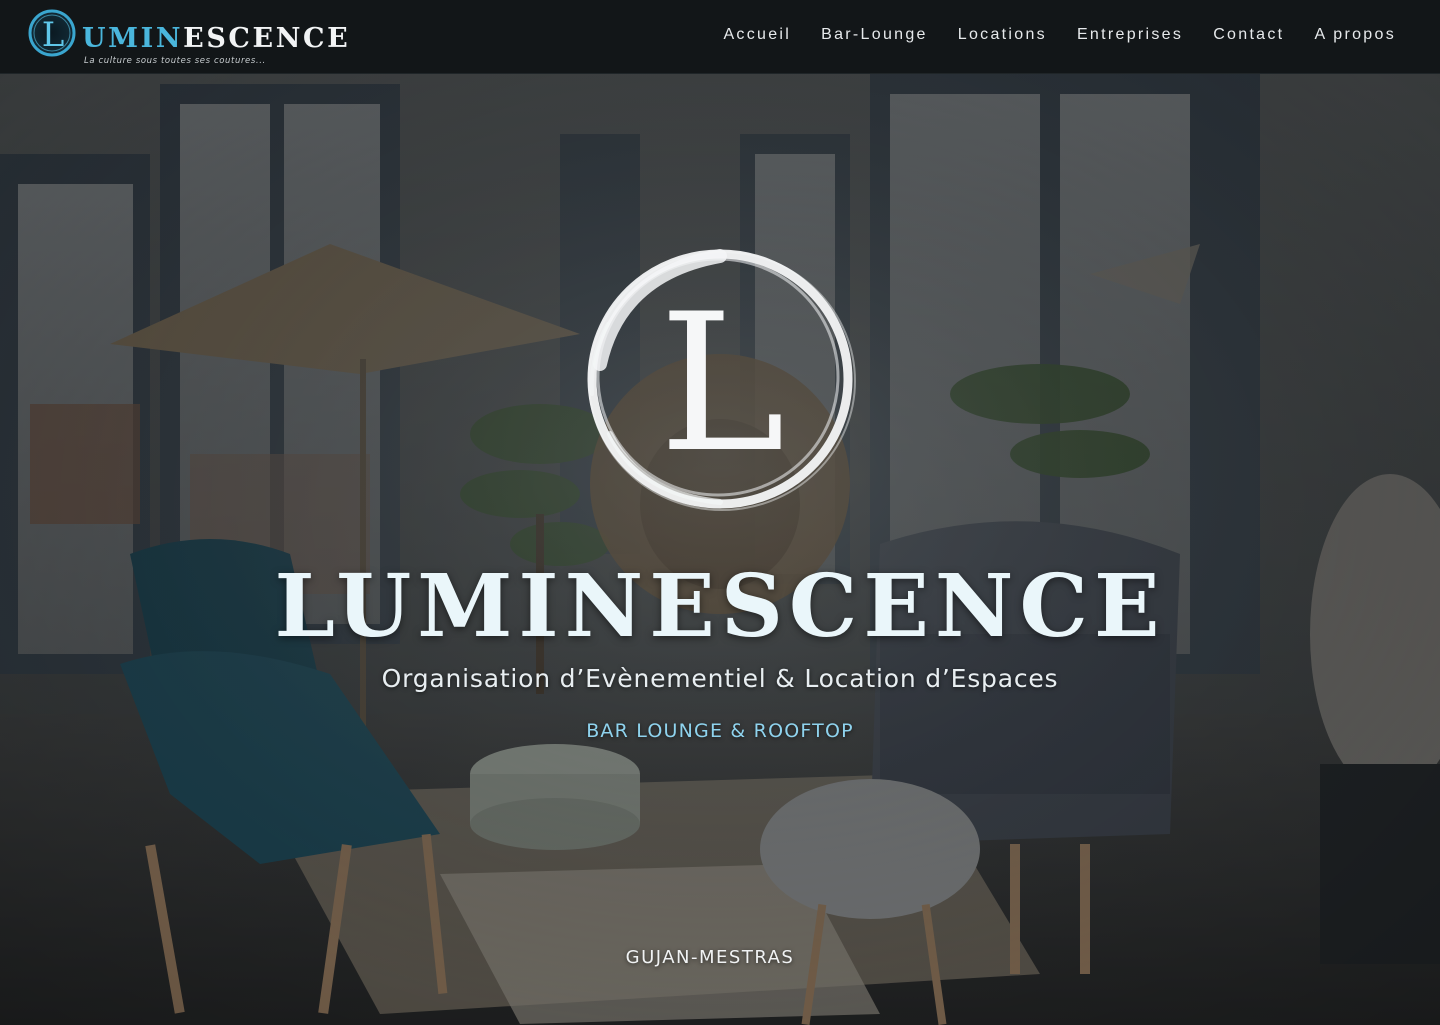 The image size is (1440, 1025). Describe the element at coordinates (1002, 35) in the screenshot. I see `nav-locations: Locations` at that location.